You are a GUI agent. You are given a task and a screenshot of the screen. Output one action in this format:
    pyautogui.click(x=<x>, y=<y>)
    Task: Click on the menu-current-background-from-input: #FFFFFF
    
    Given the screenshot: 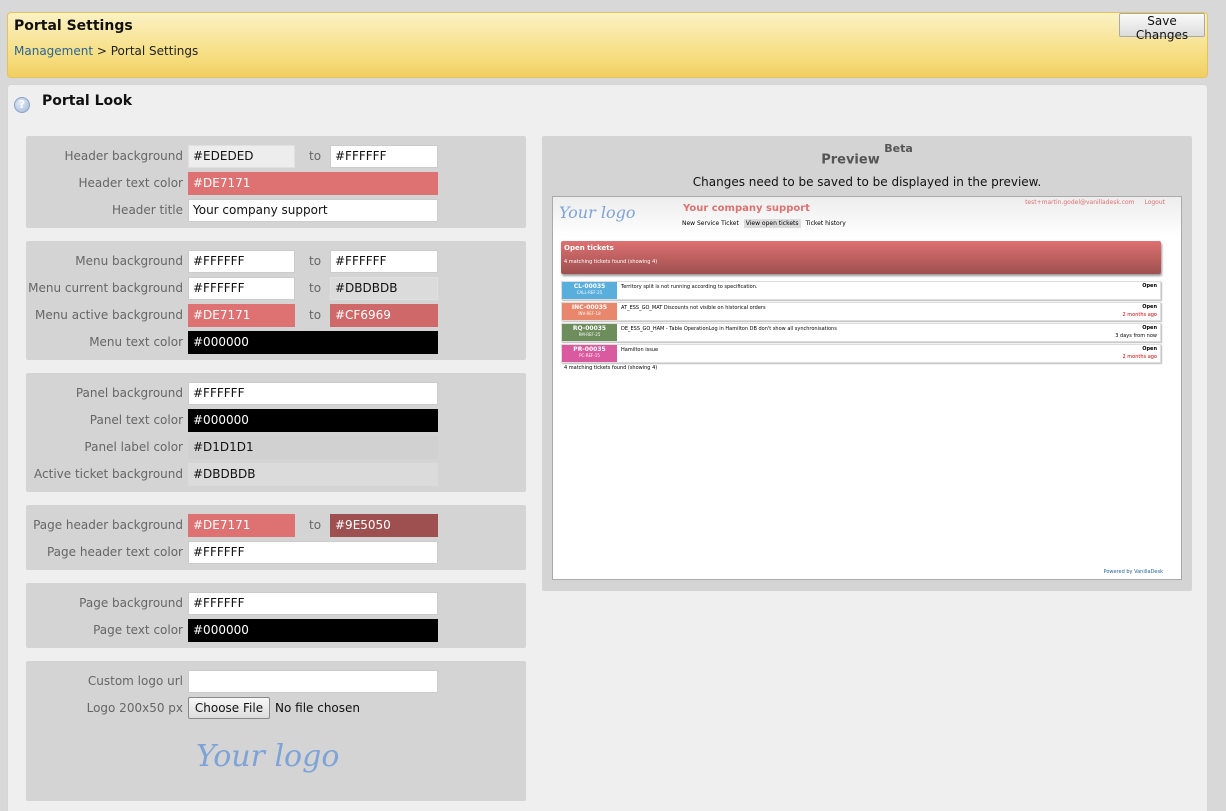 What is the action you would take?
    pyautogui.click(x=241, y=288)
    